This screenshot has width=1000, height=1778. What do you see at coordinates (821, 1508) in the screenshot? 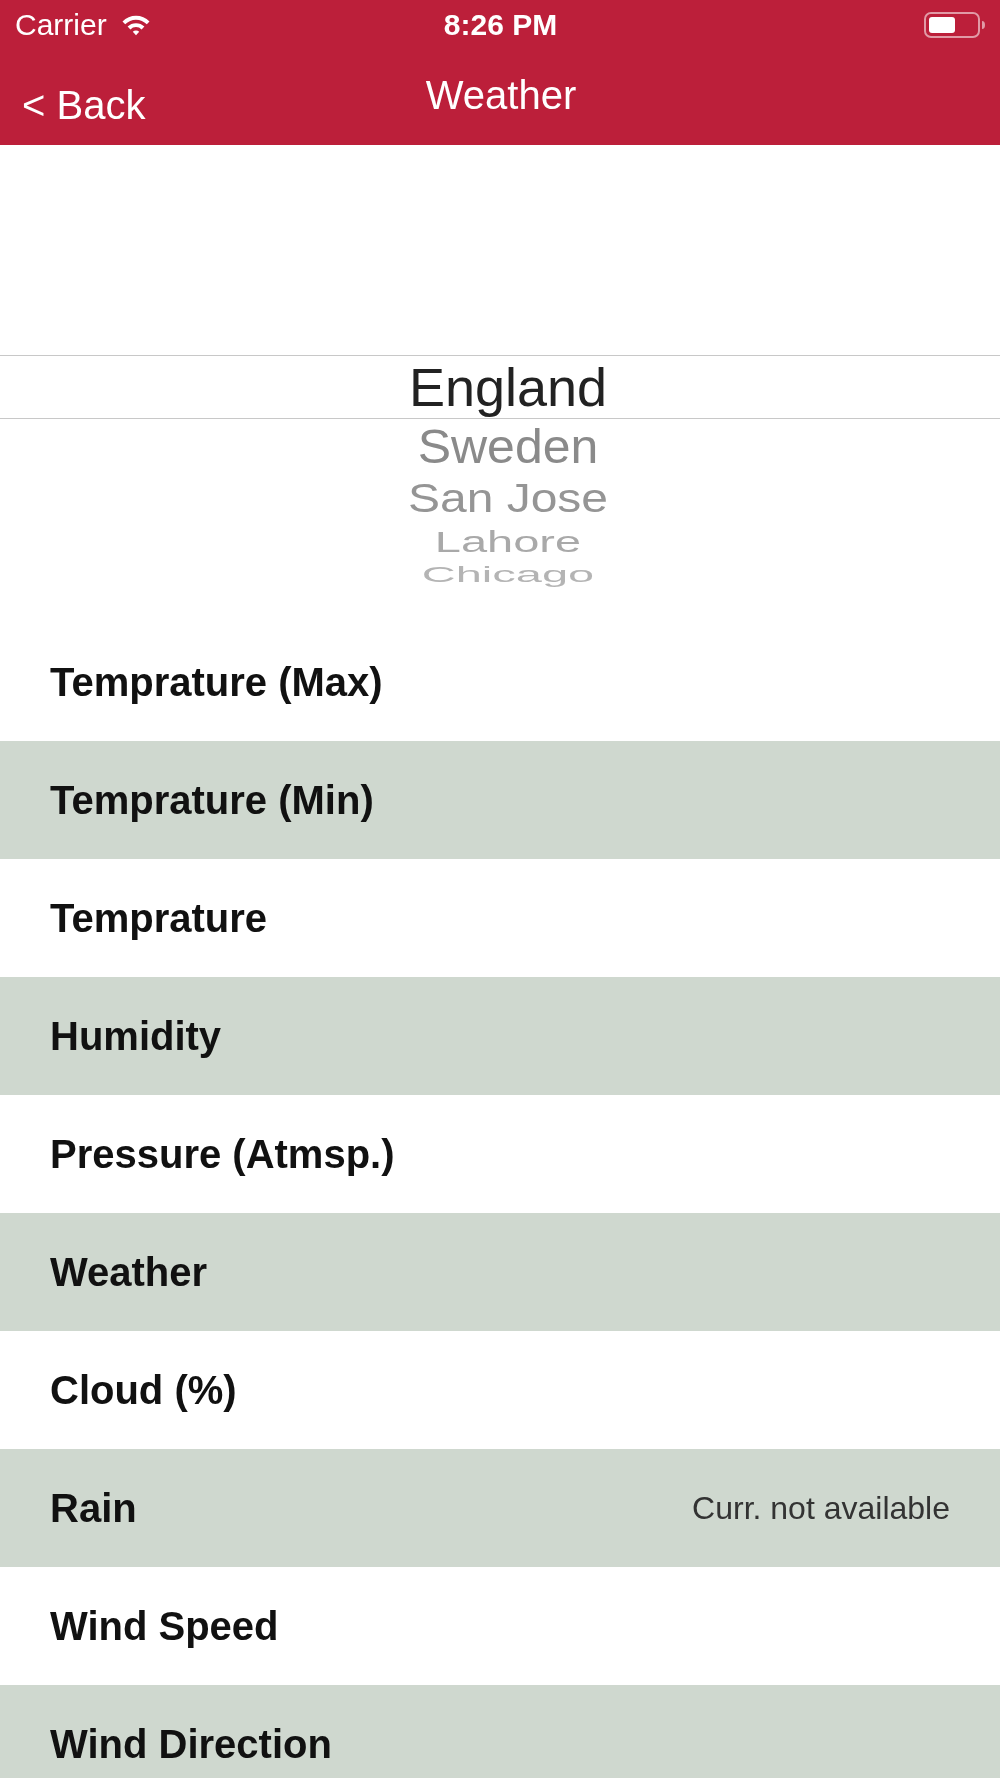
I see `row-value: Curr. not available` at bounding box center [821, 1508].